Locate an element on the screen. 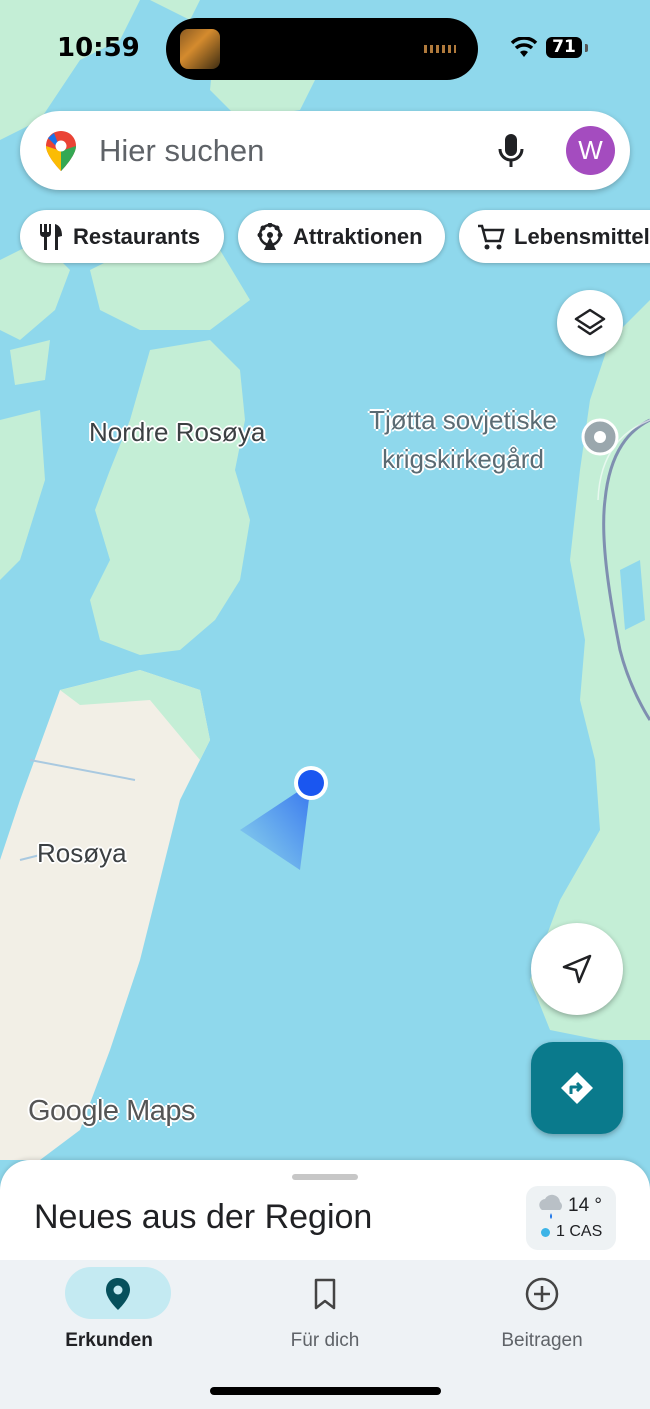 This screenshot has height=1409, width=650. google-maps-pin-icon is located at coordinates (61, 151).